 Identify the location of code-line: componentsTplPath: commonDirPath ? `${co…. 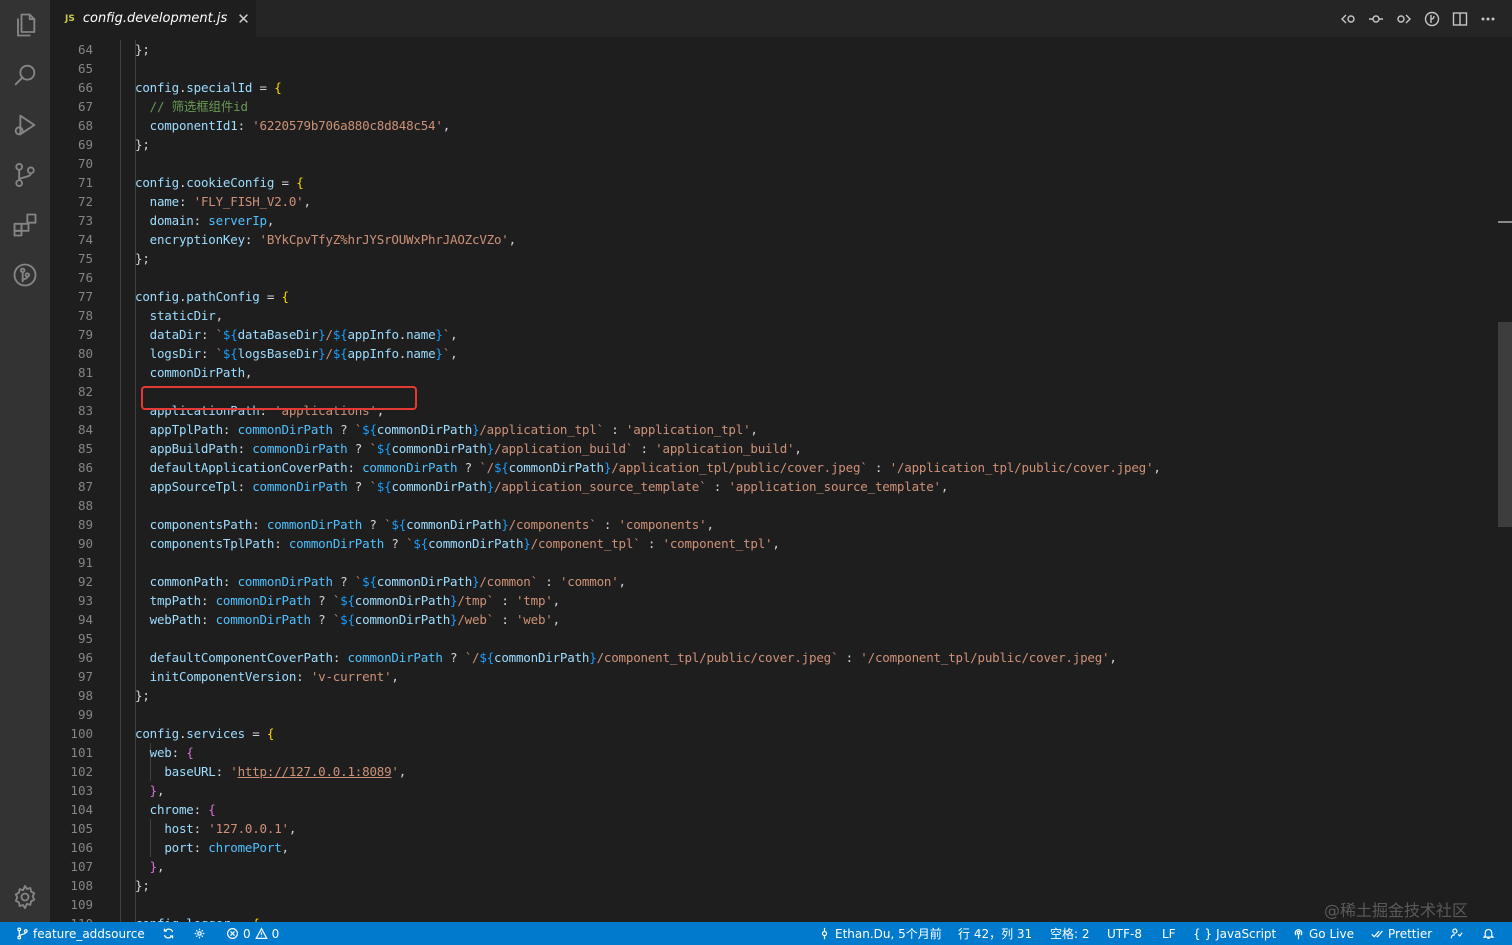
(457, 543).